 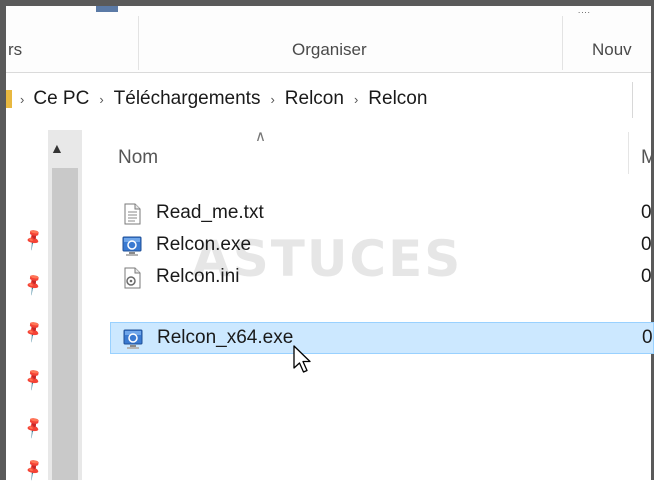 What do you see at coordinates (632, 100) in the screenshot?
I see `address-divider` at bounding box center [632, 100].